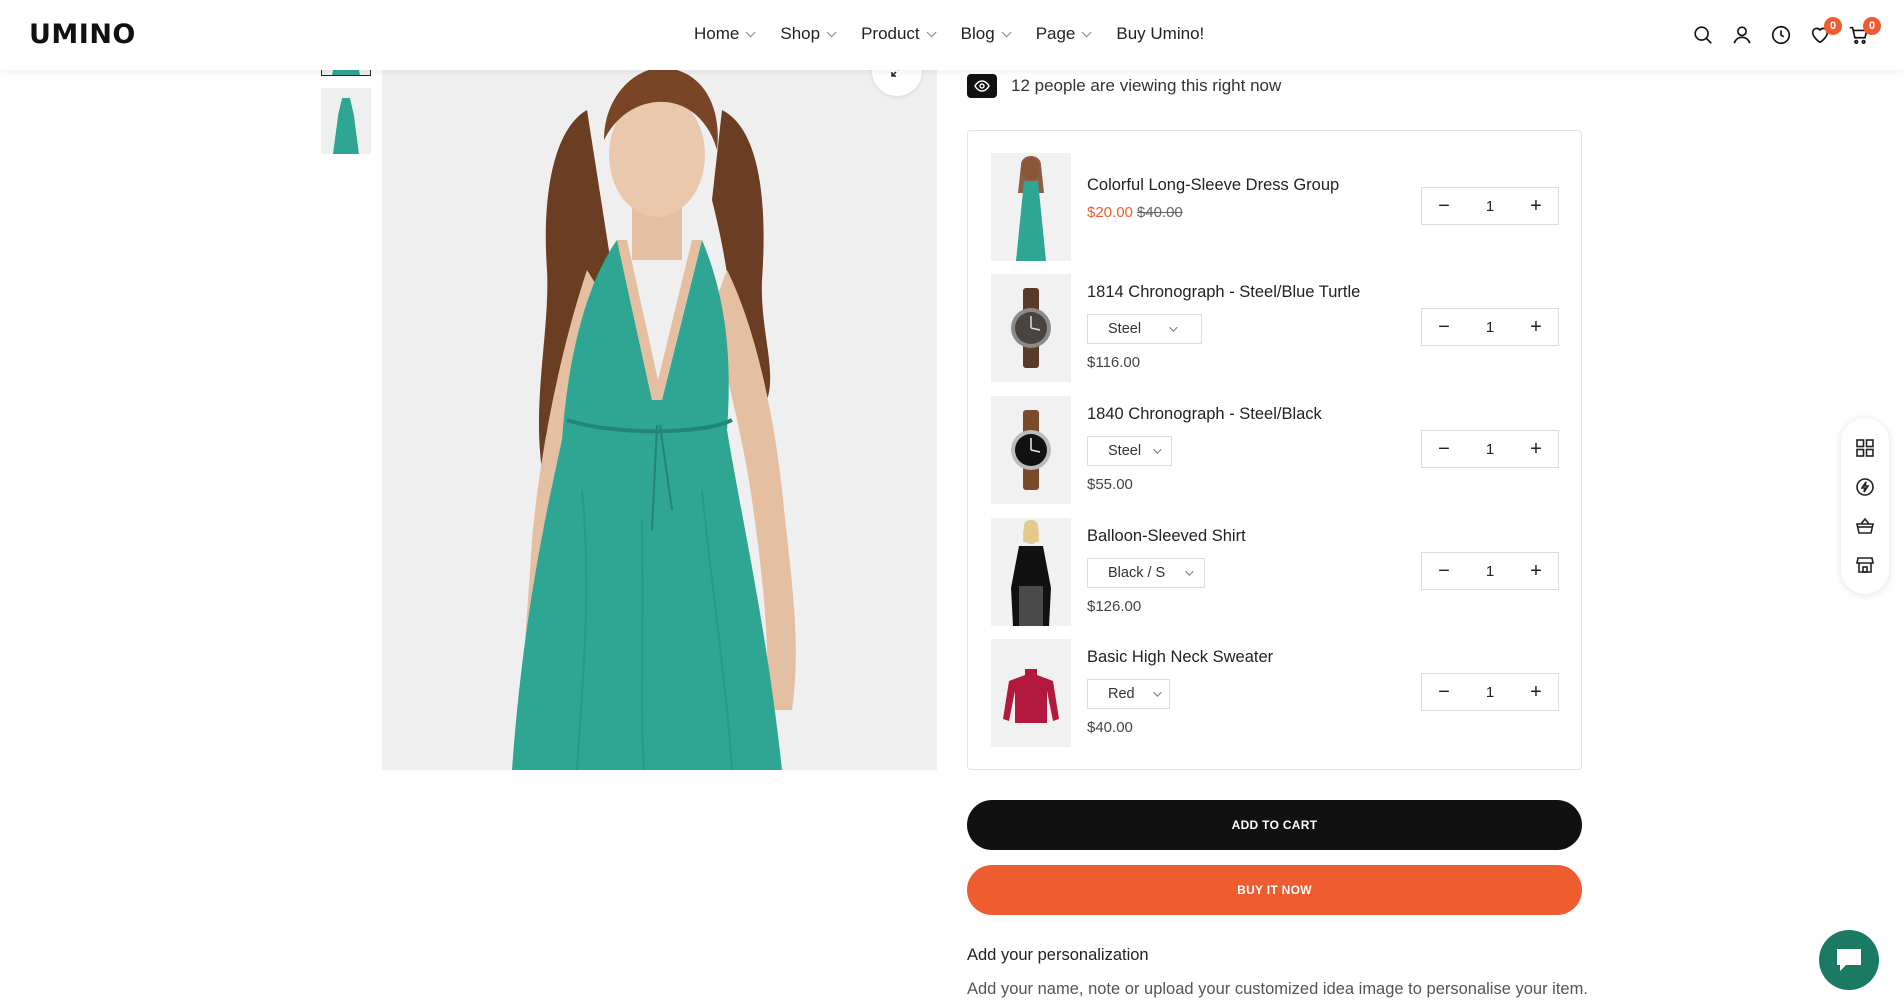 Image resolution: width=1903 pixels, height=1008 pixels. I want to click on add-to-cart-button: ADD TO CART, so click(1274, 825).